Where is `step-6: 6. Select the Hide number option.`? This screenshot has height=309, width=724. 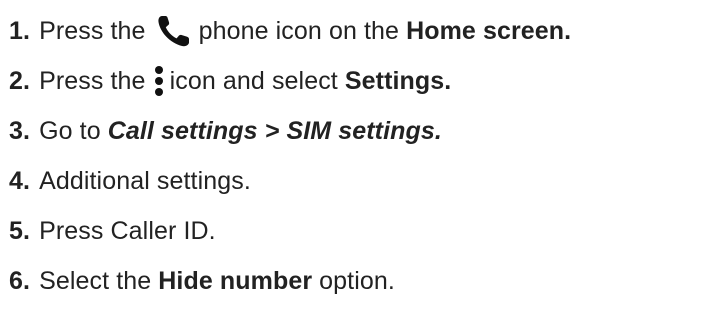 step-6: 6. Select the Hide number option. is located at coordinates (202, 281).